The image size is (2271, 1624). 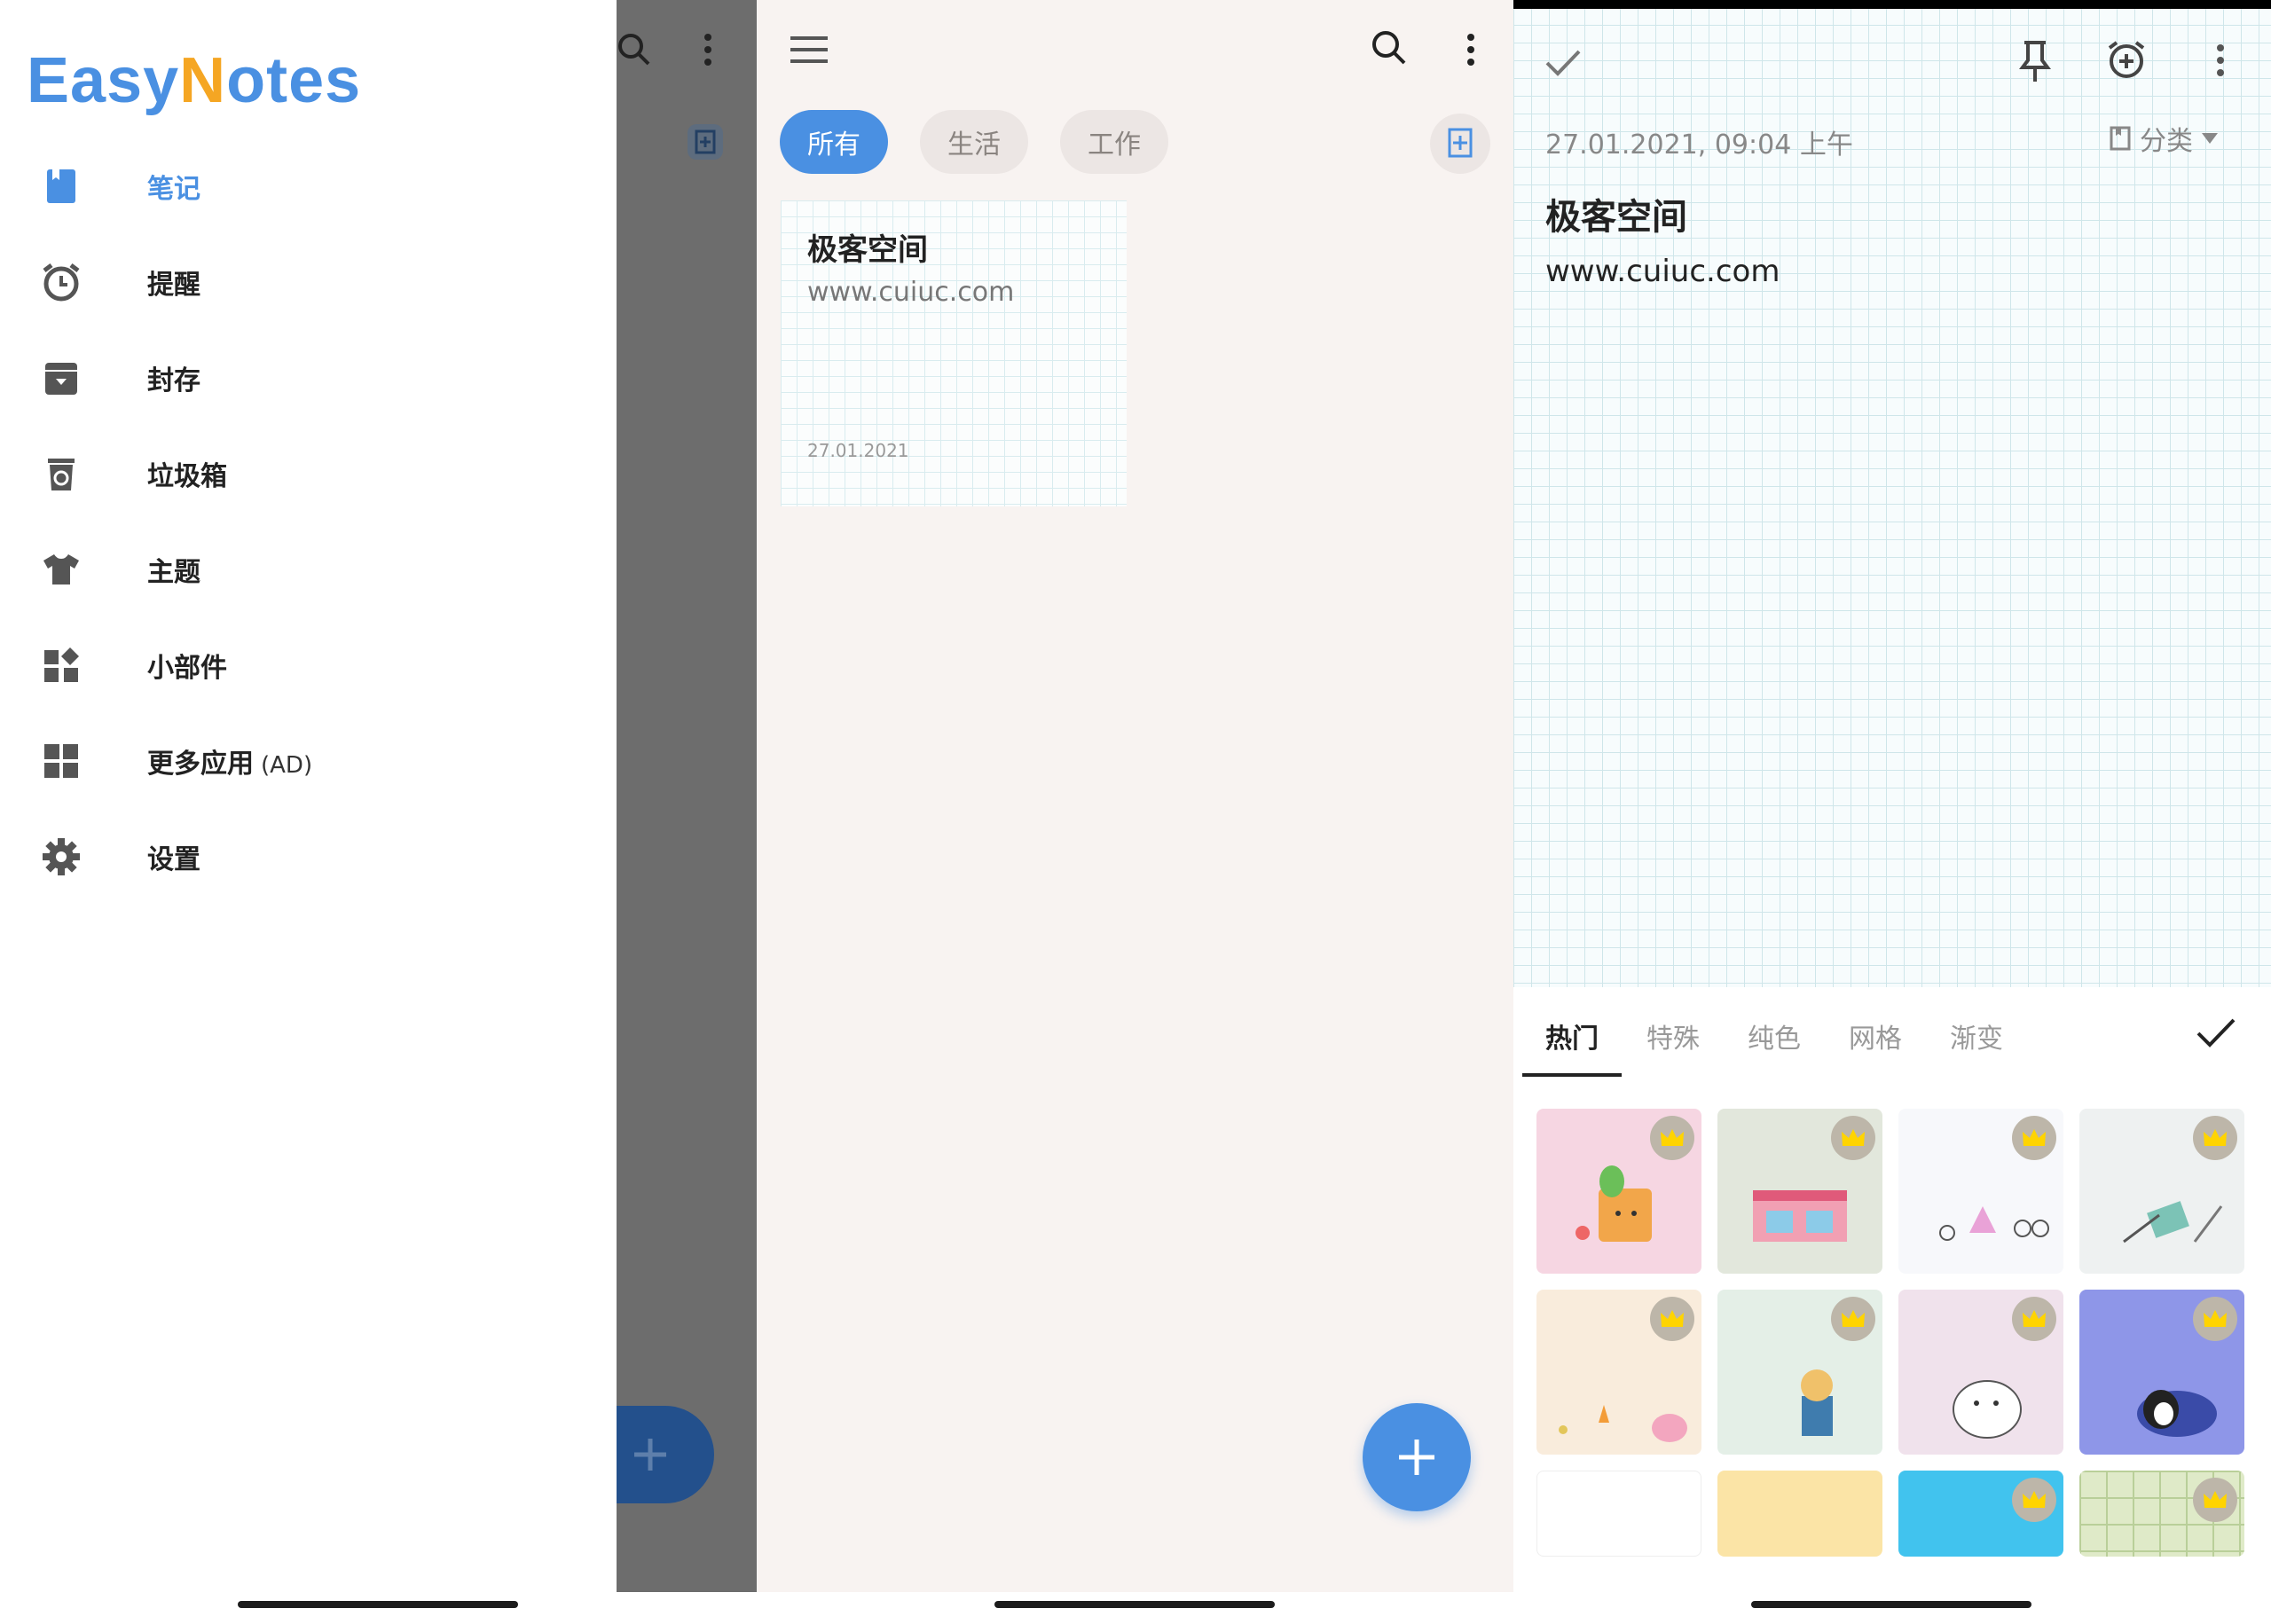 I want to click on bg-option-bear, so click(x=1980, y=1372).